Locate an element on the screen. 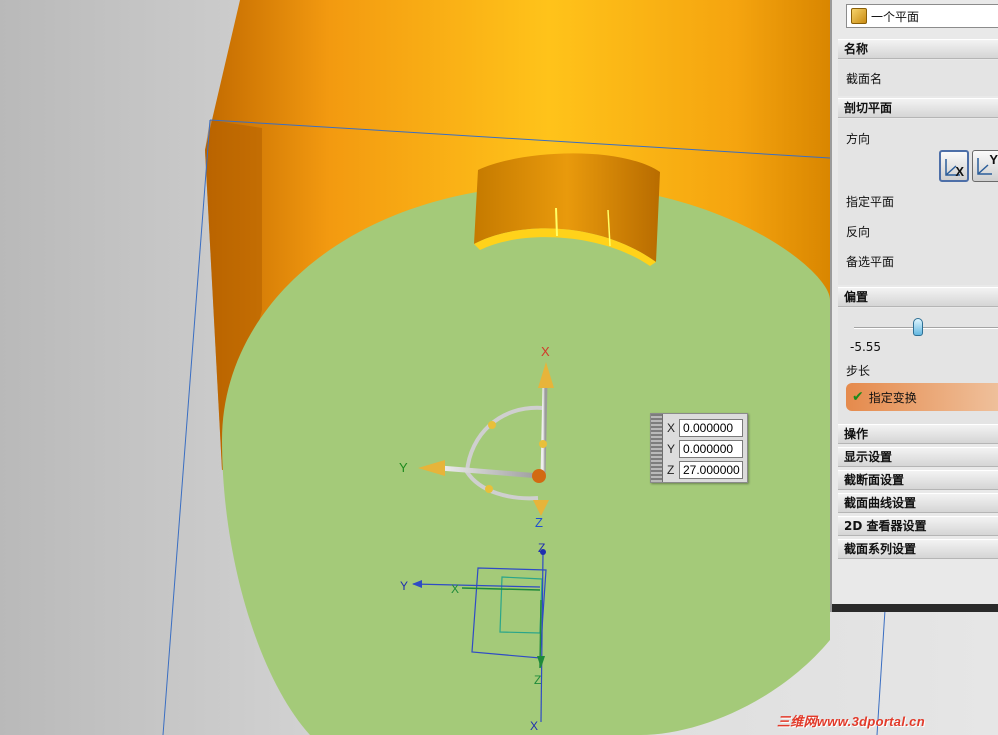 This screenshot has height=735, width=998. specify-transform-label: 指定变换 is located at coordinates (892, 397).